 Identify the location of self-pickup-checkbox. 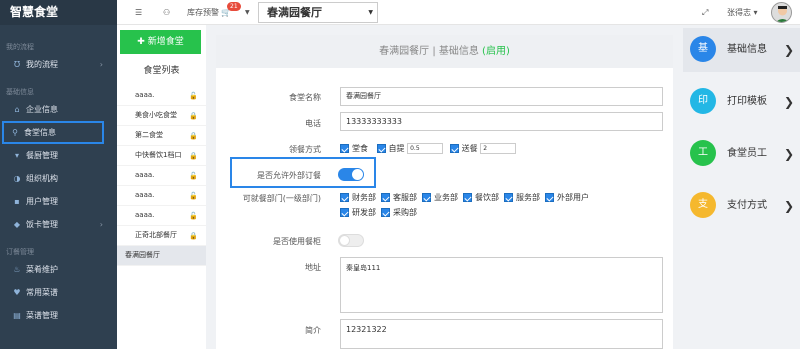
(381, 148).